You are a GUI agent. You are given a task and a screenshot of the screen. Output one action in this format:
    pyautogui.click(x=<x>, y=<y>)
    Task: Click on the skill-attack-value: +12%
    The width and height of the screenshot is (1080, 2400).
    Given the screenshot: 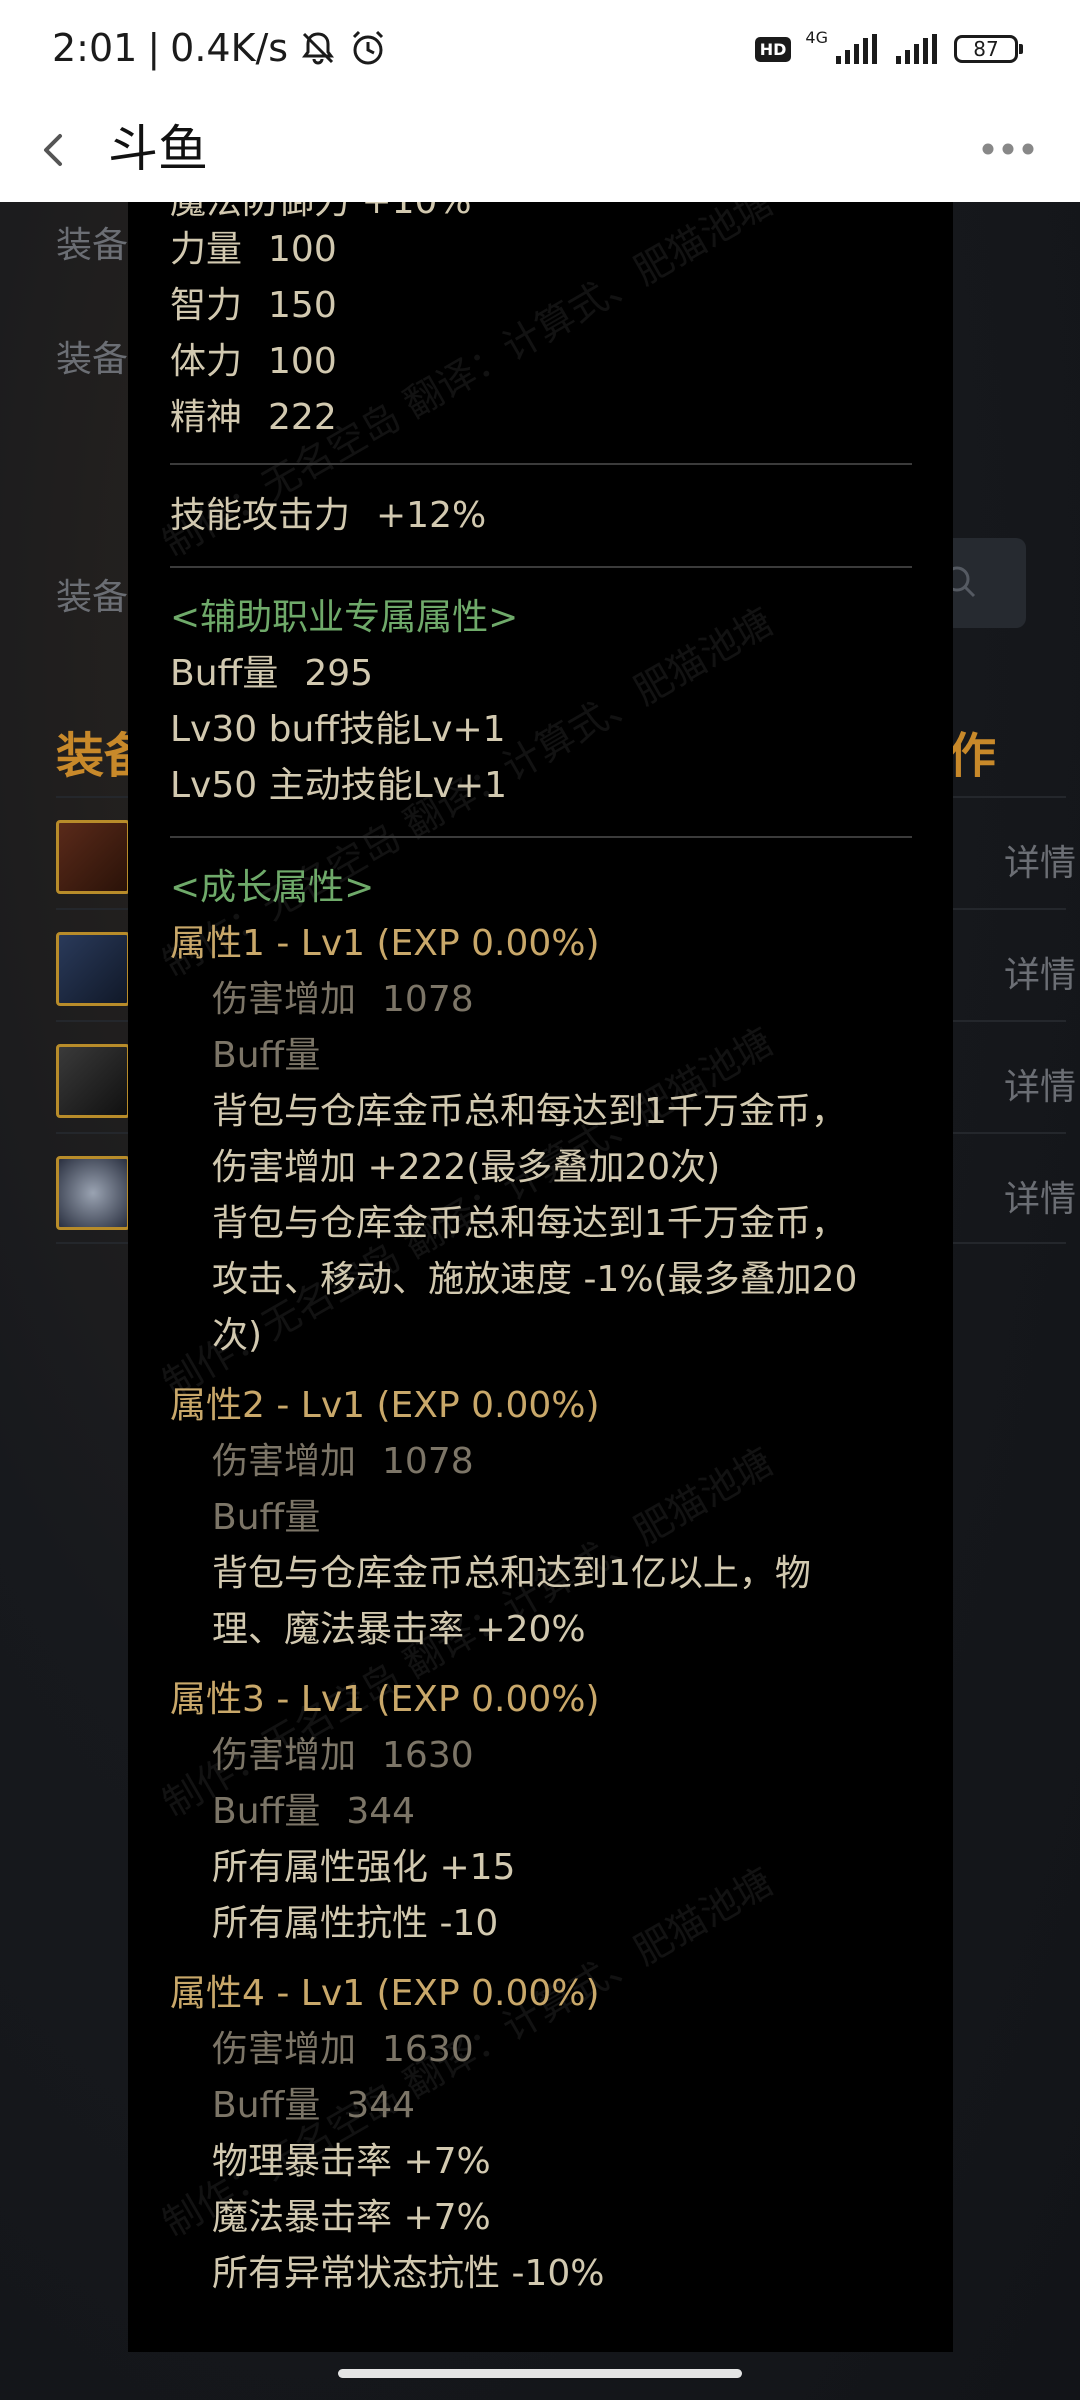 What is the action you would take?
    pyautogui.click(x=431, y=515)
    